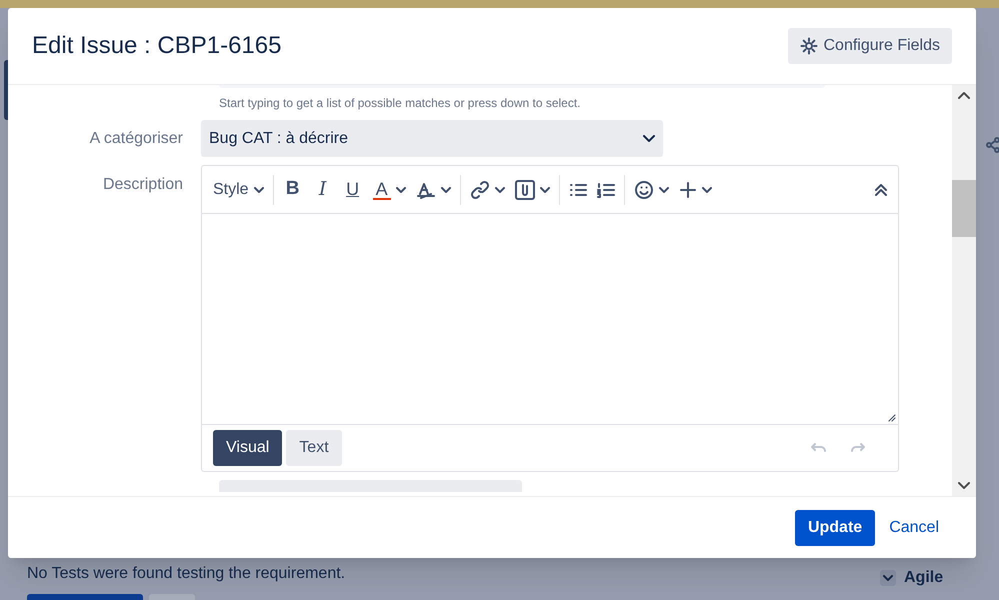 The image size is (999, 600). I want to click on paperclip-icon, so click(524, 190).